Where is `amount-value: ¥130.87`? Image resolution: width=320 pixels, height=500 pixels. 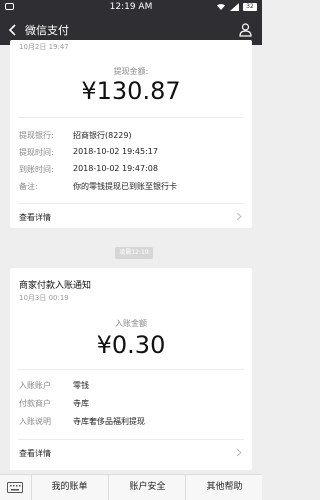
amount-value: ¥130.87 is located at coordinates (131, 91).